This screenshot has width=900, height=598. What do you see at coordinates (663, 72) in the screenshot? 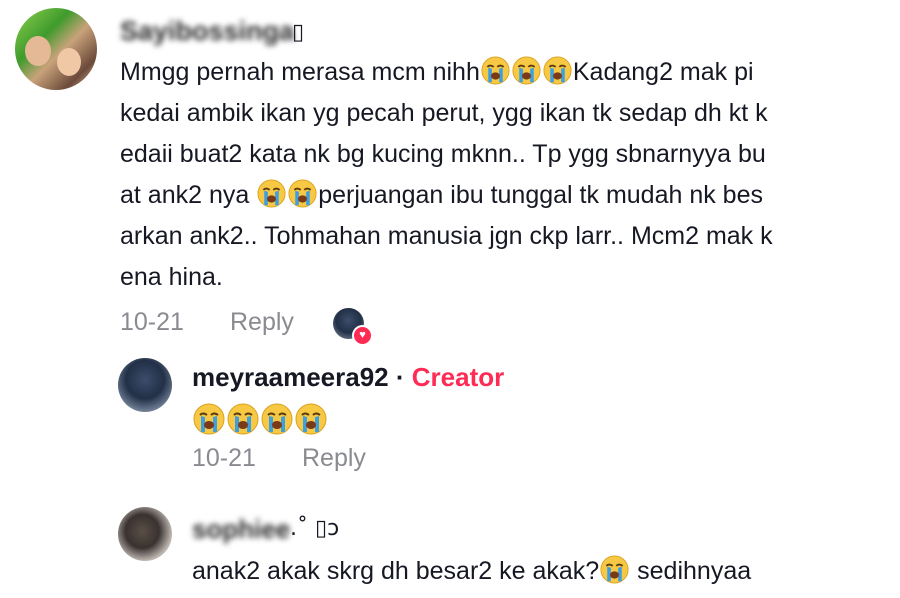
I see `comment-text-part: Kadang2 mak pi` at bounding box center [663, 72].